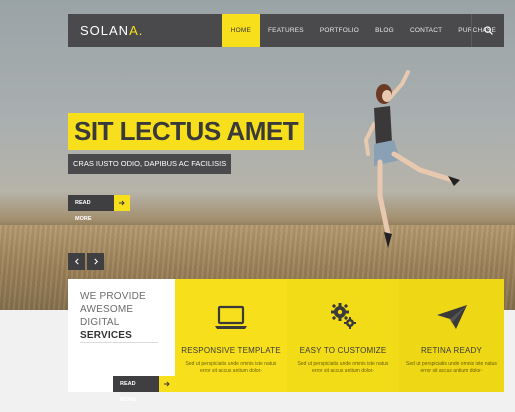 This screenshot has height=412, width=515. Describe the element at coordinates (119, 342) in the screenshot. I see `intro-divider` at that location.